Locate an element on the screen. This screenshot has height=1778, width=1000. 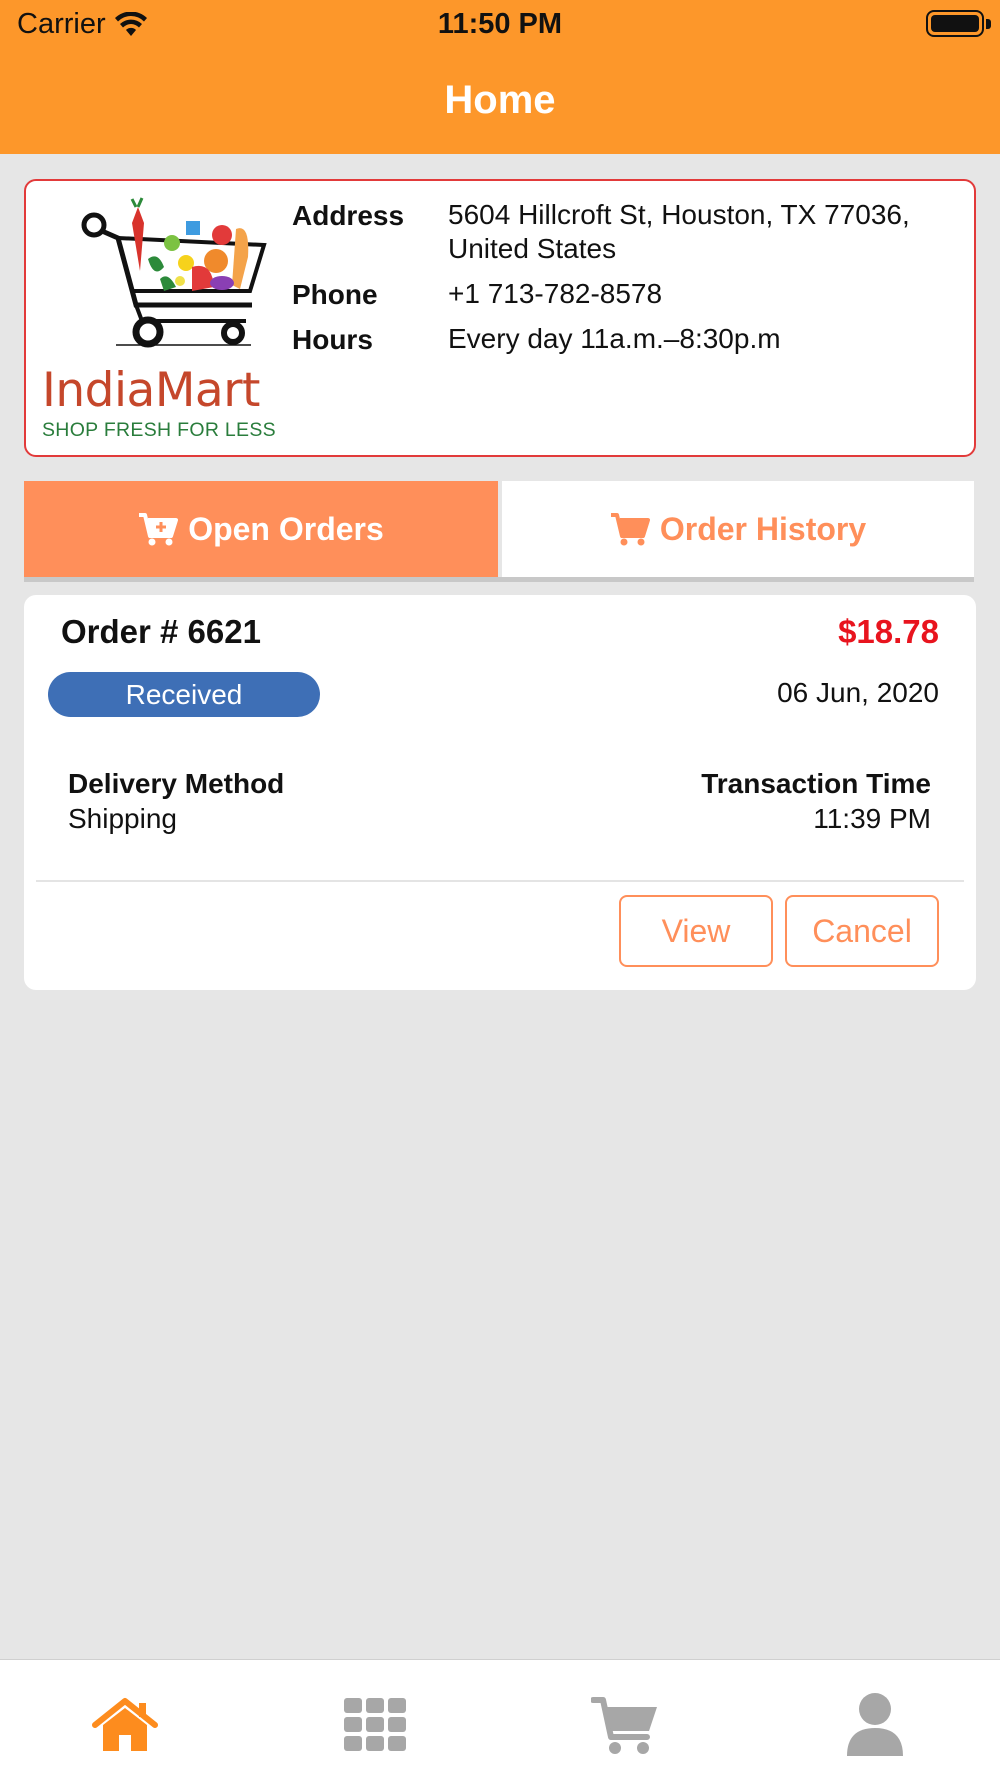
home-icon is located at coordinates (125, 1724).